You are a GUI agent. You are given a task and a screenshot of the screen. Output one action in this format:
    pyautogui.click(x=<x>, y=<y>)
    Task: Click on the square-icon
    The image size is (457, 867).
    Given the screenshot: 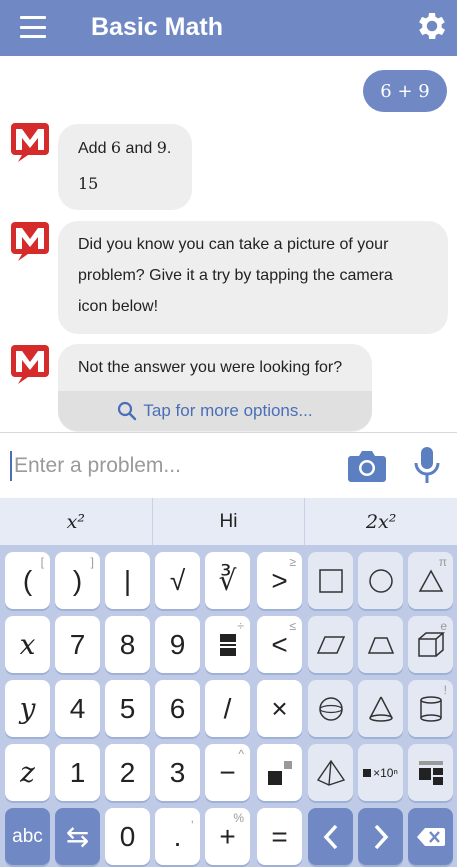 What is the action you would take?
    pyautogui.click(x=330, y=580)
    